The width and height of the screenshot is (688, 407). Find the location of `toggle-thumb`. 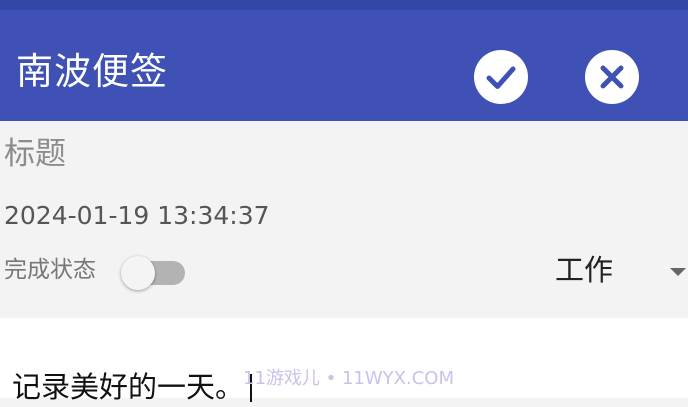

toggle-thumb is located at coordinates (138, 273).